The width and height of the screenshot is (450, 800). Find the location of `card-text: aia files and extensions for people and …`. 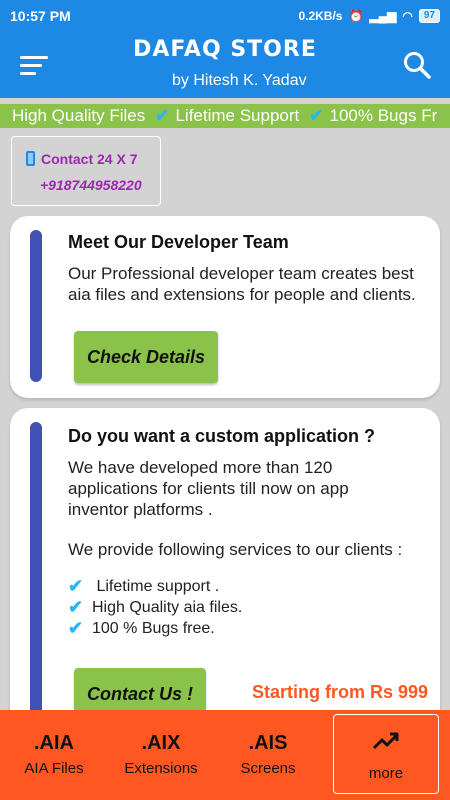

card-text: aia files and extensions for people and … is located at coordinates (242, 294).